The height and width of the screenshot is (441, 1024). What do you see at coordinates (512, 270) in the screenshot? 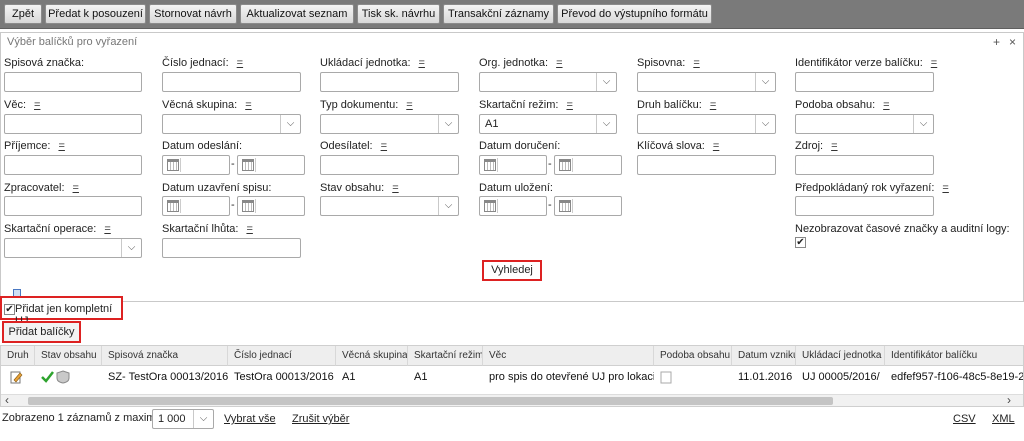
I see `search-button: Vyhledej` at bounding box center [512, 270].